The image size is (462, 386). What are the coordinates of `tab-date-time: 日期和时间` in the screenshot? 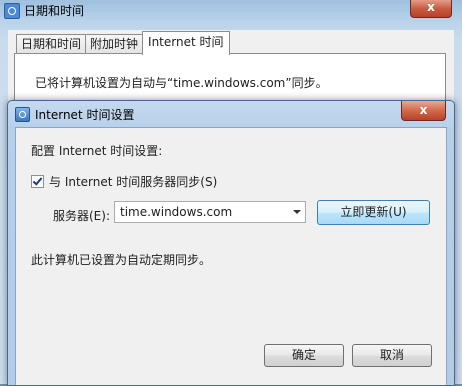 It's located at (51, 44).